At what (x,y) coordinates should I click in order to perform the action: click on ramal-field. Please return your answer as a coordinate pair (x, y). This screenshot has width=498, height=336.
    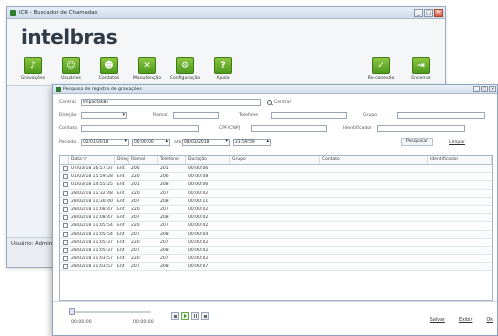
    Looking at the image, I should click on (196, 115).